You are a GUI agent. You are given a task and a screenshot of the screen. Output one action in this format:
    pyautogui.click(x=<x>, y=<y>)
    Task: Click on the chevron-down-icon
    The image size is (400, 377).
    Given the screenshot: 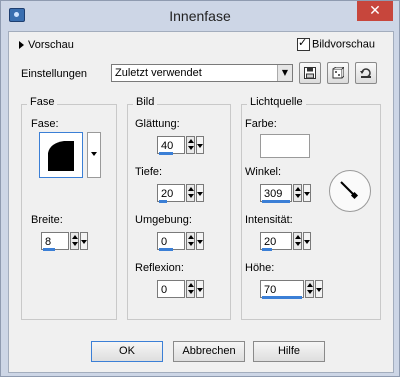 What is the action you would take?
    pyautogui.click(x=94, y=154)
    